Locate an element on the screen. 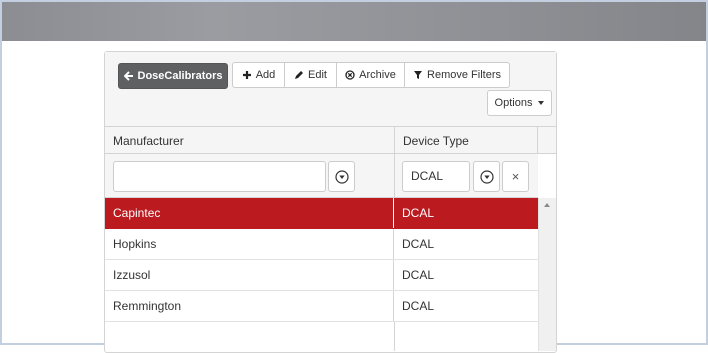 This screenshot has width=708, height=353. back-button-label: DoseCalibrators is located at coordinates (180, 76).